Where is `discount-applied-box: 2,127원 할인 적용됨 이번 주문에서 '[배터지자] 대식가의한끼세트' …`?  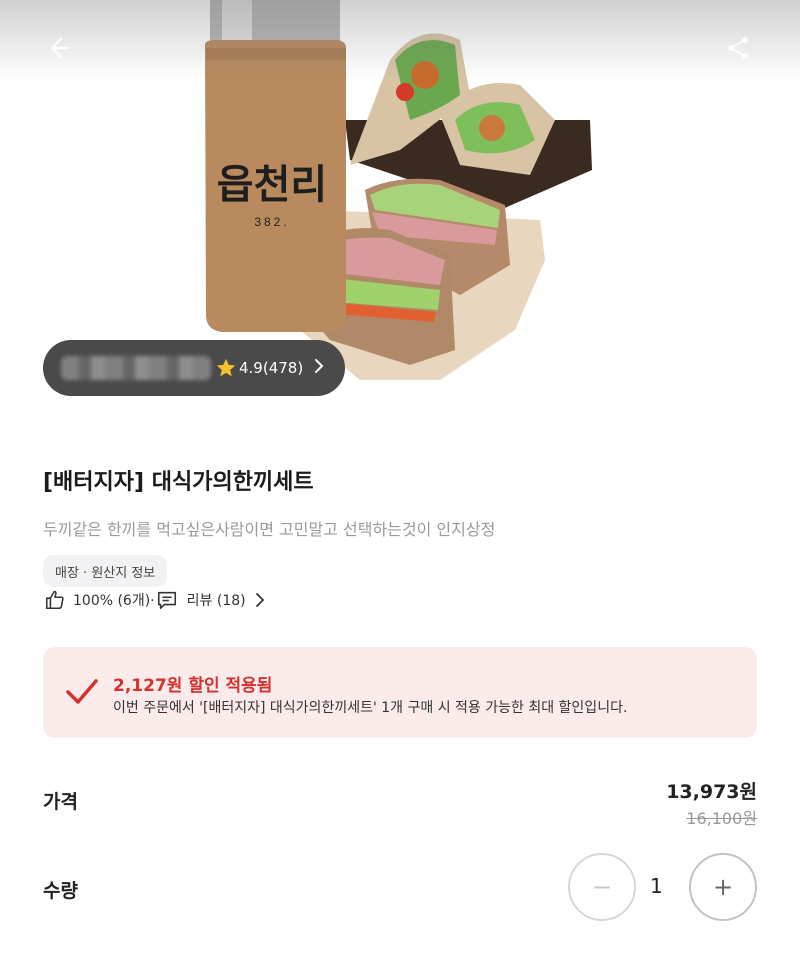
discount-applied-box: 2,127원 할인 적용됨 이번 주문에서 '[배터지자] 대식가의한끼세트' … is located at coordinates (400, 692).